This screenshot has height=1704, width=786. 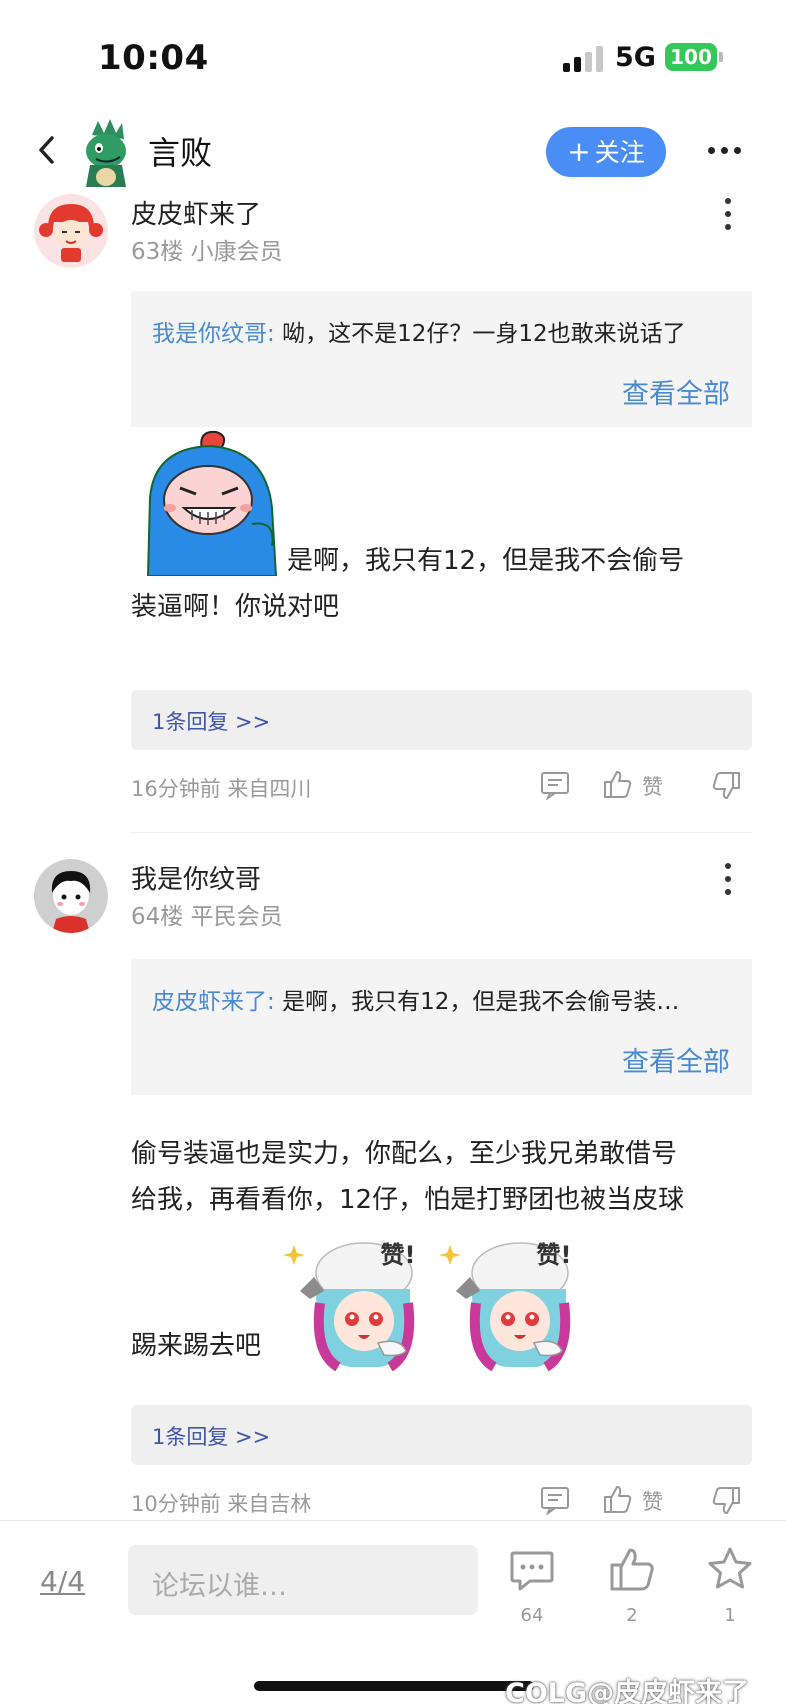 I want to click on follow-button: + 关注, so click(x=606, y=152).